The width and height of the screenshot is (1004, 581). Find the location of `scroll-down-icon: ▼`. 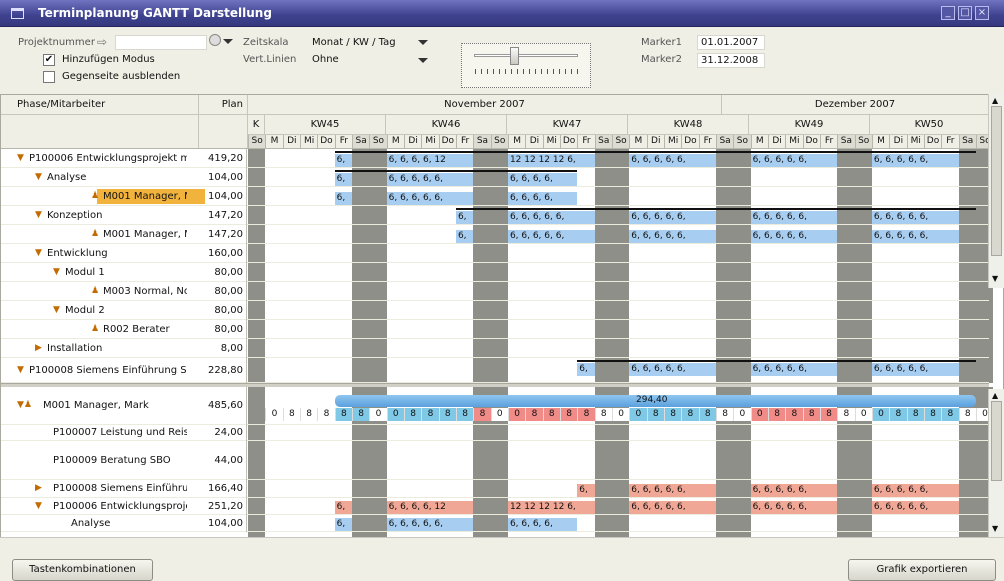

scroll-down-icon: ▼ is located at coordinates (995, 278).